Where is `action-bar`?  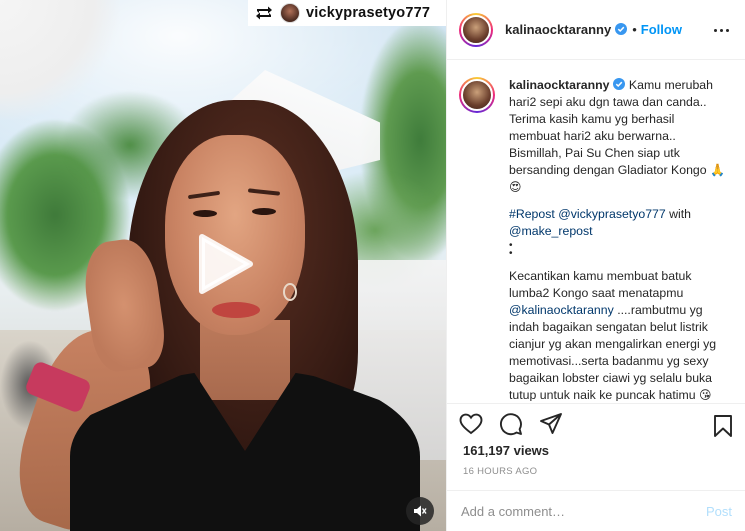
action-bar is located at coordinates (596, 423).